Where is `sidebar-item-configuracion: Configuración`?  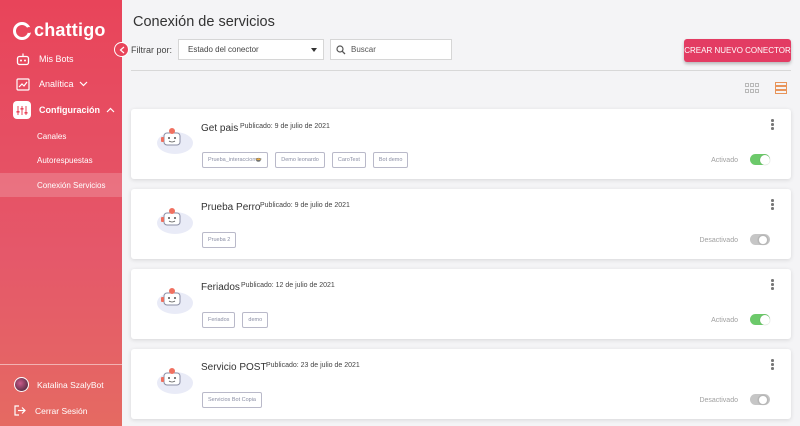 sidebar-item-configuracion: Configuración is located at coordinates (61, 110).